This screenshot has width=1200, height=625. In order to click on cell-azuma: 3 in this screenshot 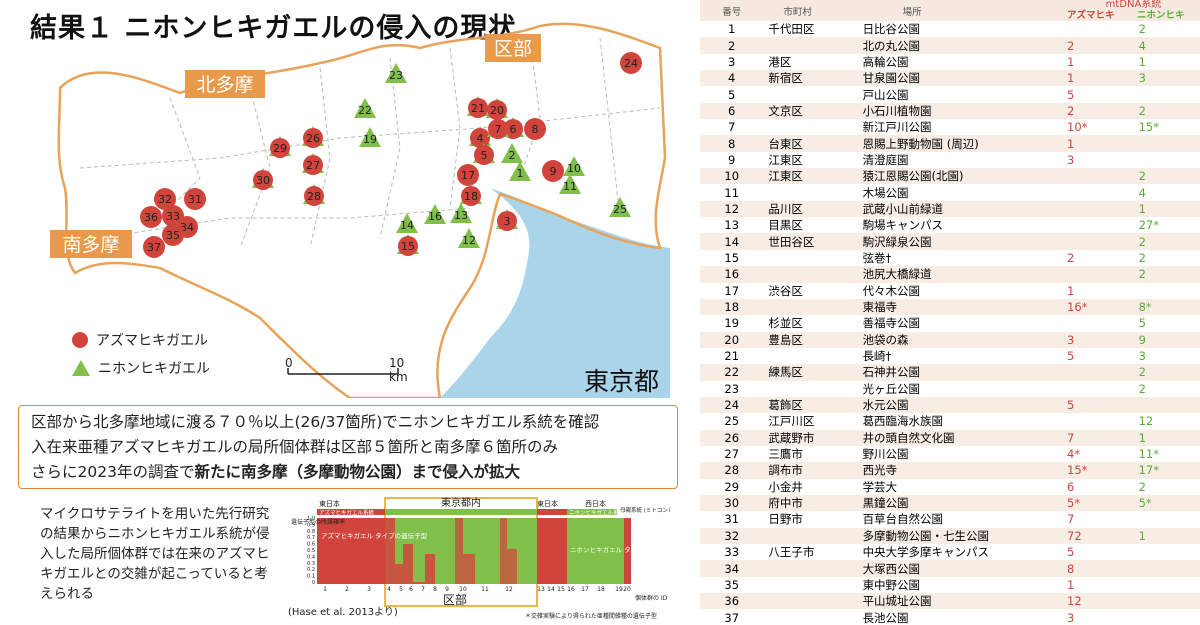, I will do `click(1071, 617)`.